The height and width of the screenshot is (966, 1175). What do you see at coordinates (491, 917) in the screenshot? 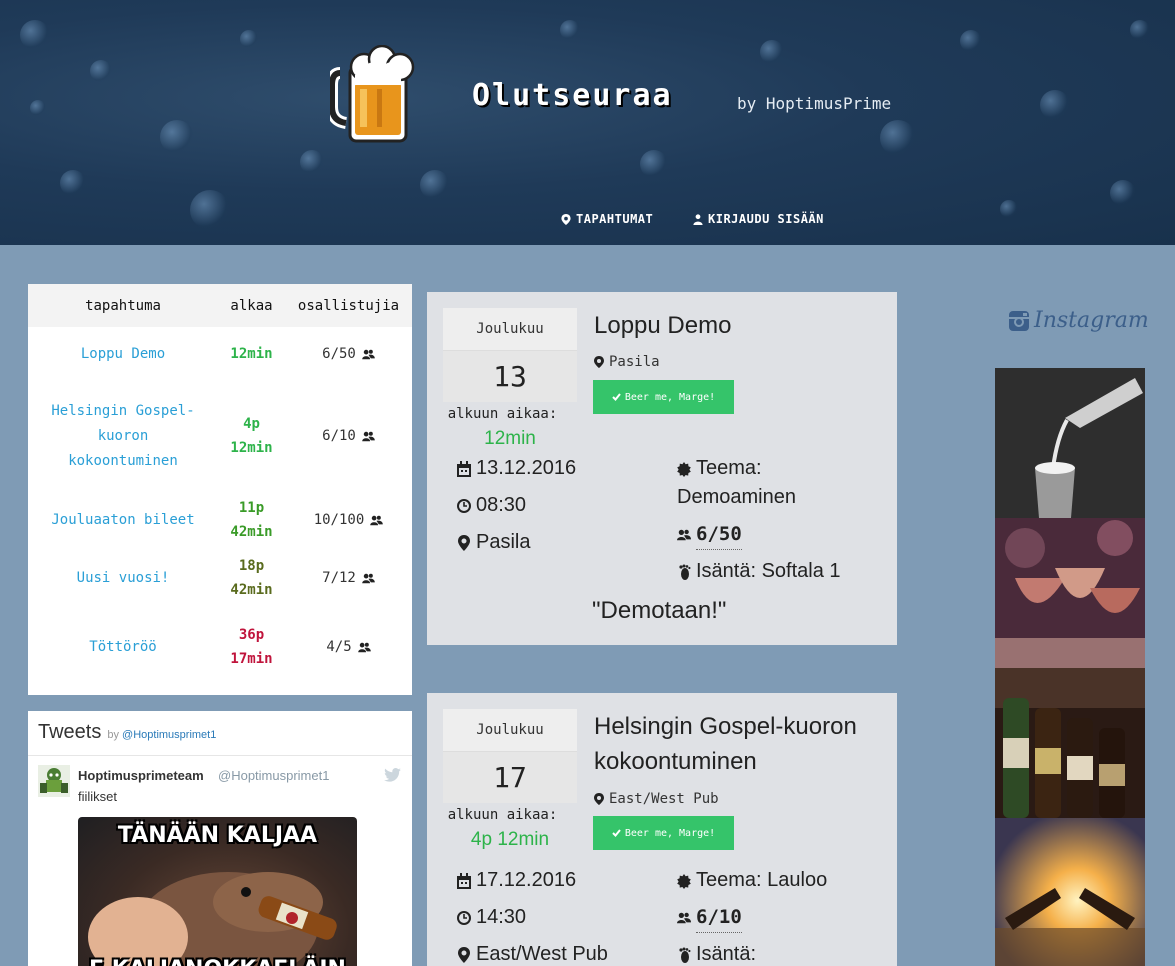
I see `event-time: 14:30` at bounding box center [491, 917].